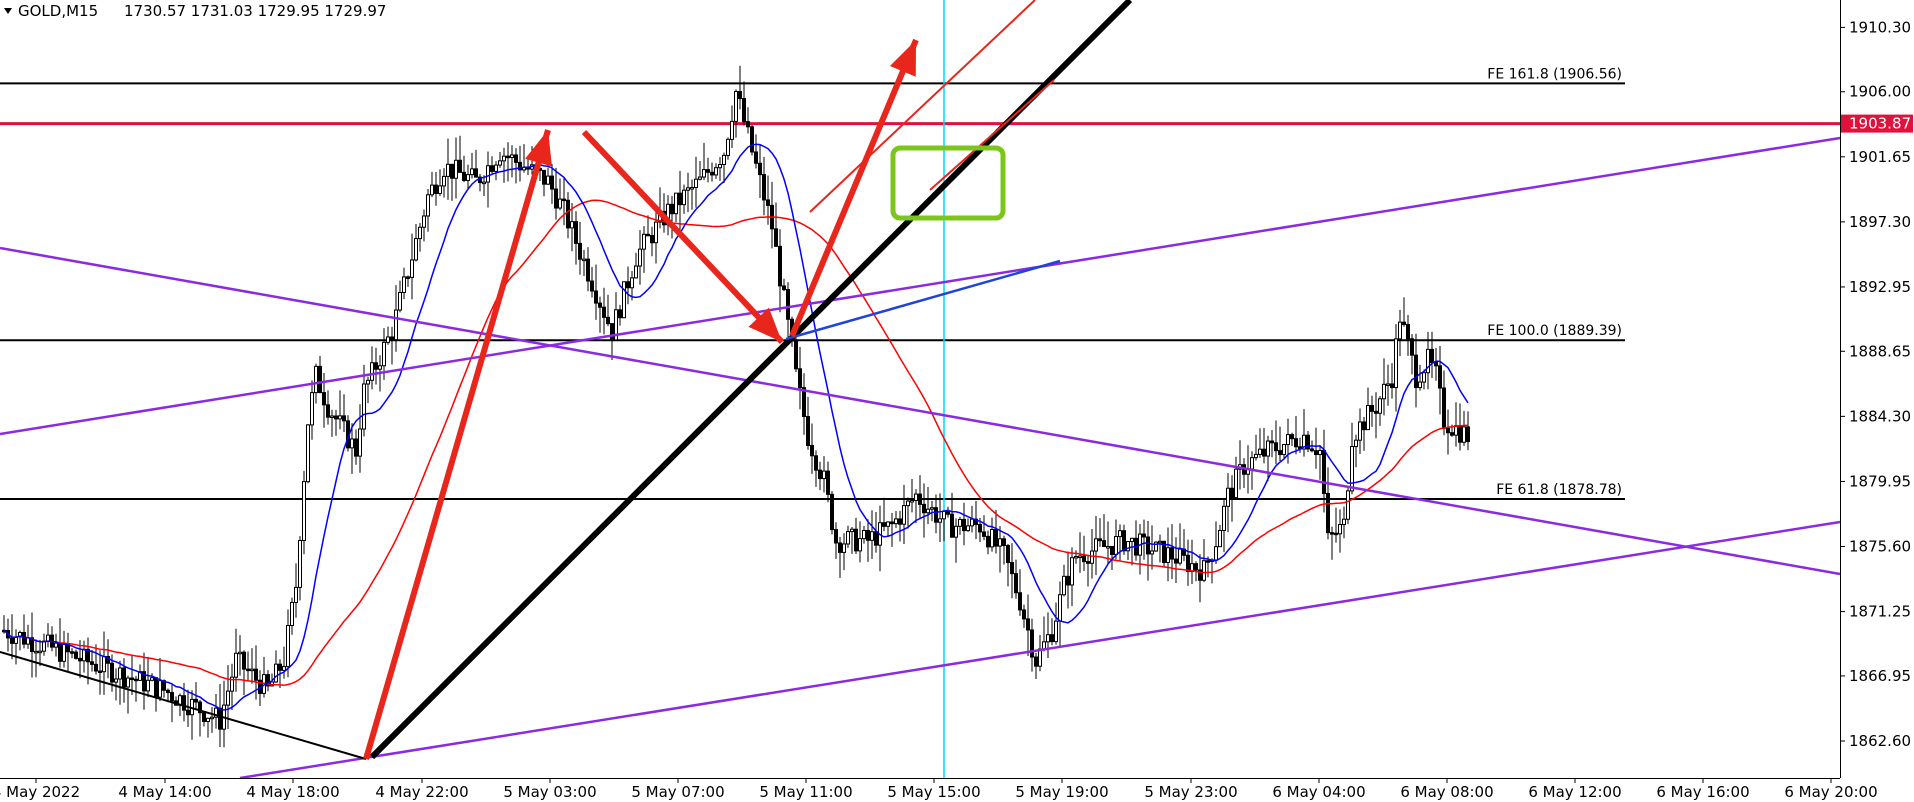  What do you see at coordinates (677, 792) in the screenshot?
I see `time-tick-label: 5 May 07:00` at bounding box center [677, 792].